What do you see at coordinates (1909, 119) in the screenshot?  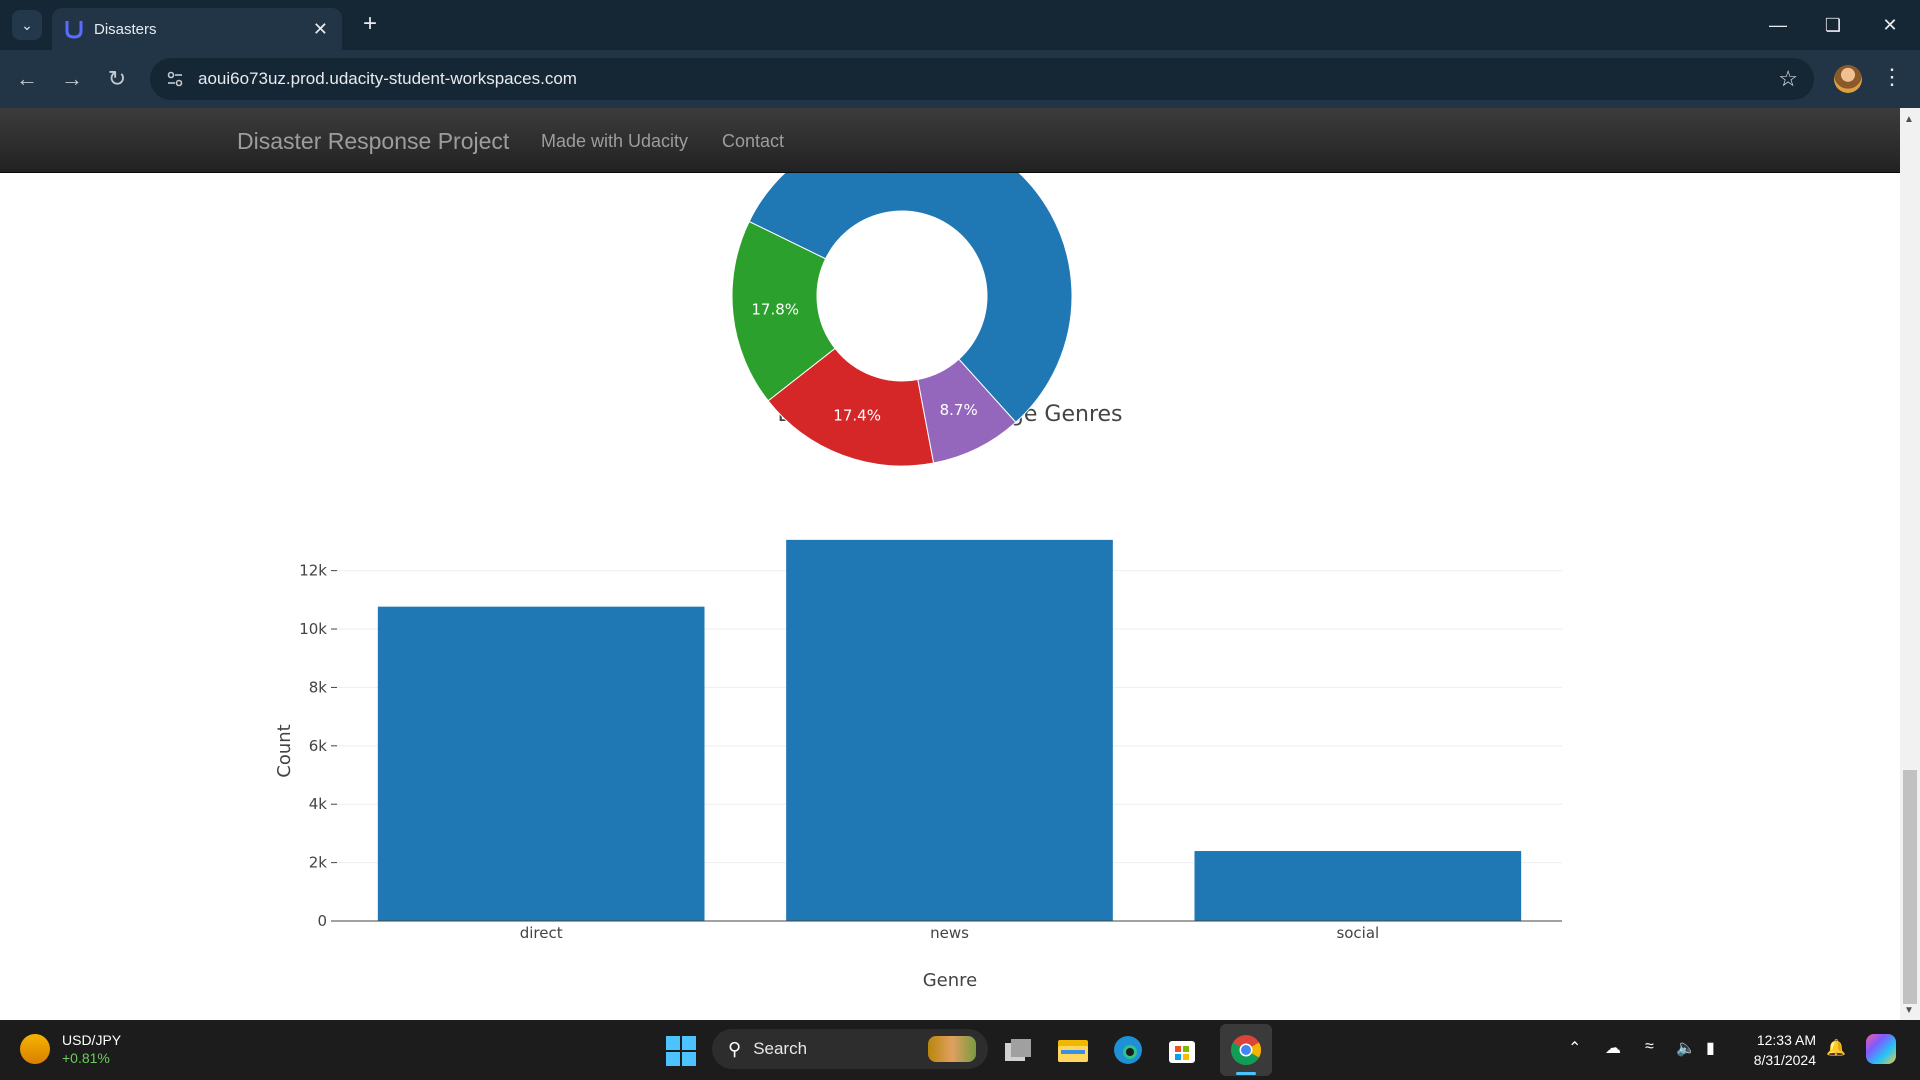 I see `scroll-up-icon: ▲` at bounding box center [1909, 119].